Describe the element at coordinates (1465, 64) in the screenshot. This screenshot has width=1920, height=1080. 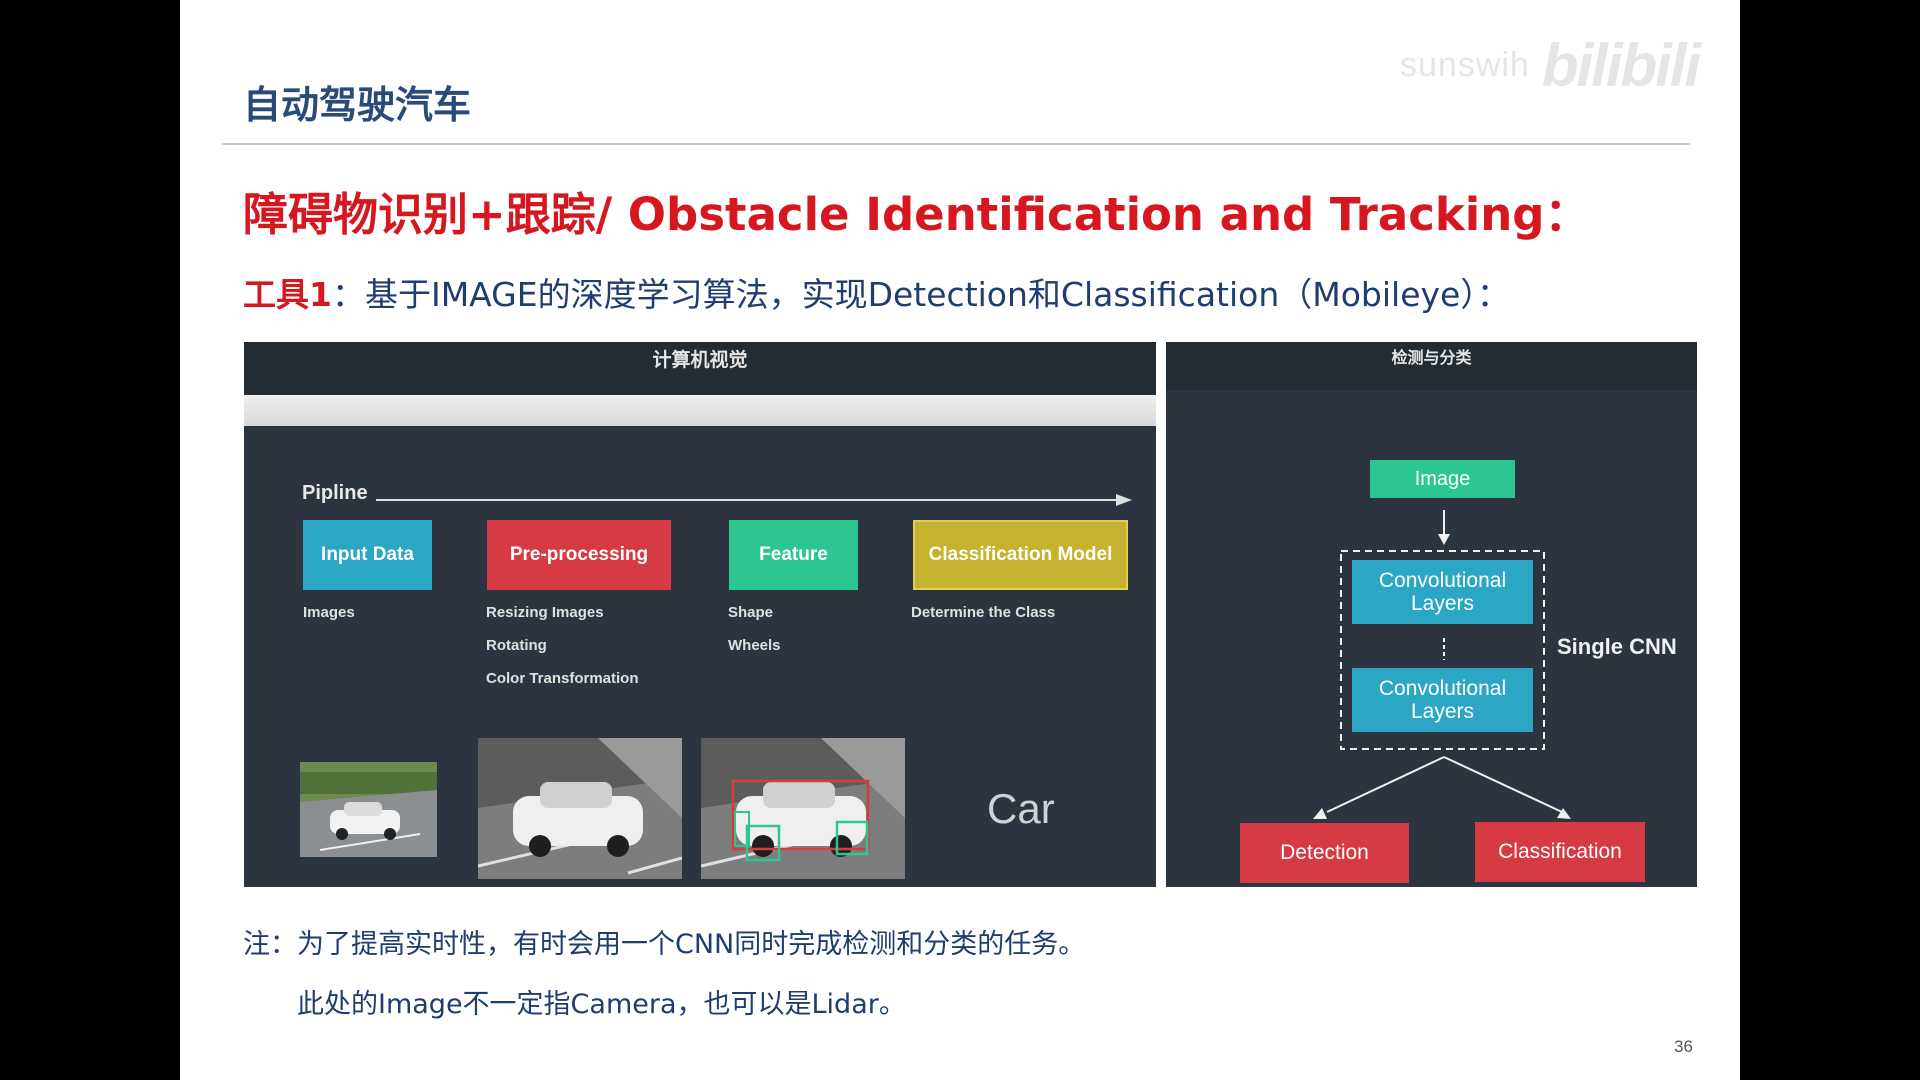
I see `watermark-user: sunswih` at that location.